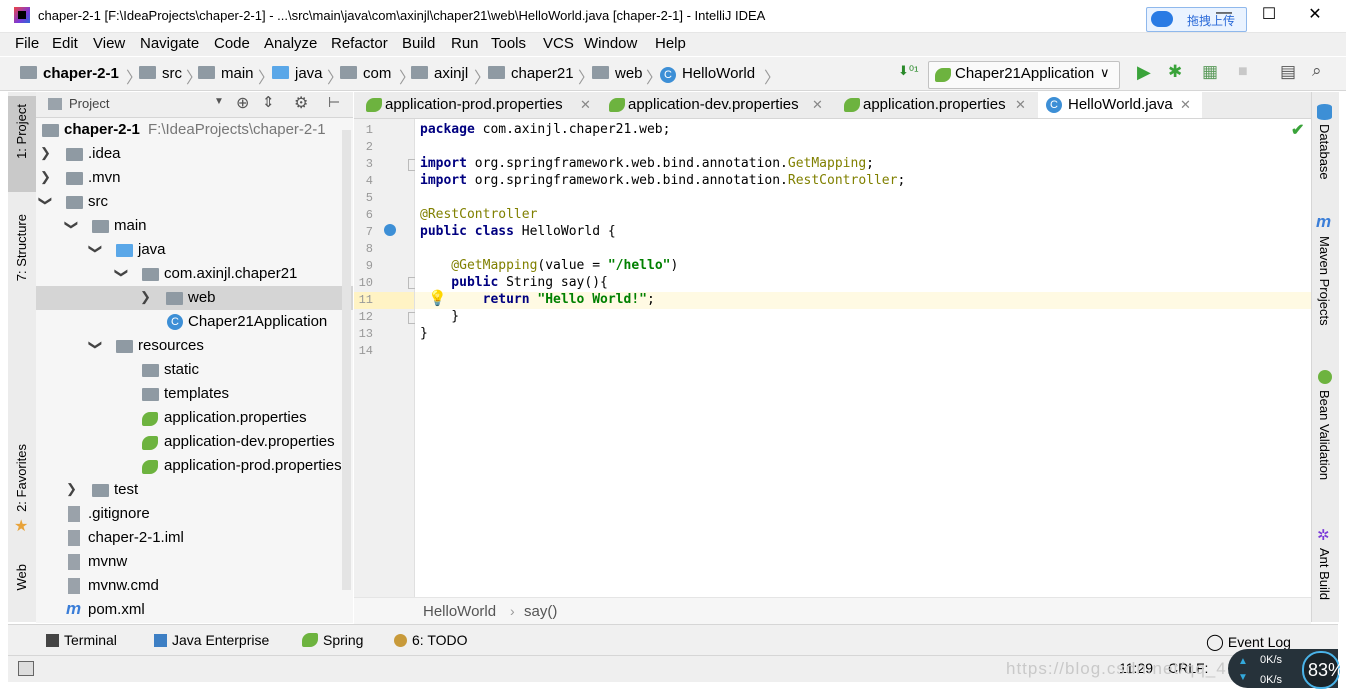  I want to click on tool-windows-toggle-icon, so click(26, 668).